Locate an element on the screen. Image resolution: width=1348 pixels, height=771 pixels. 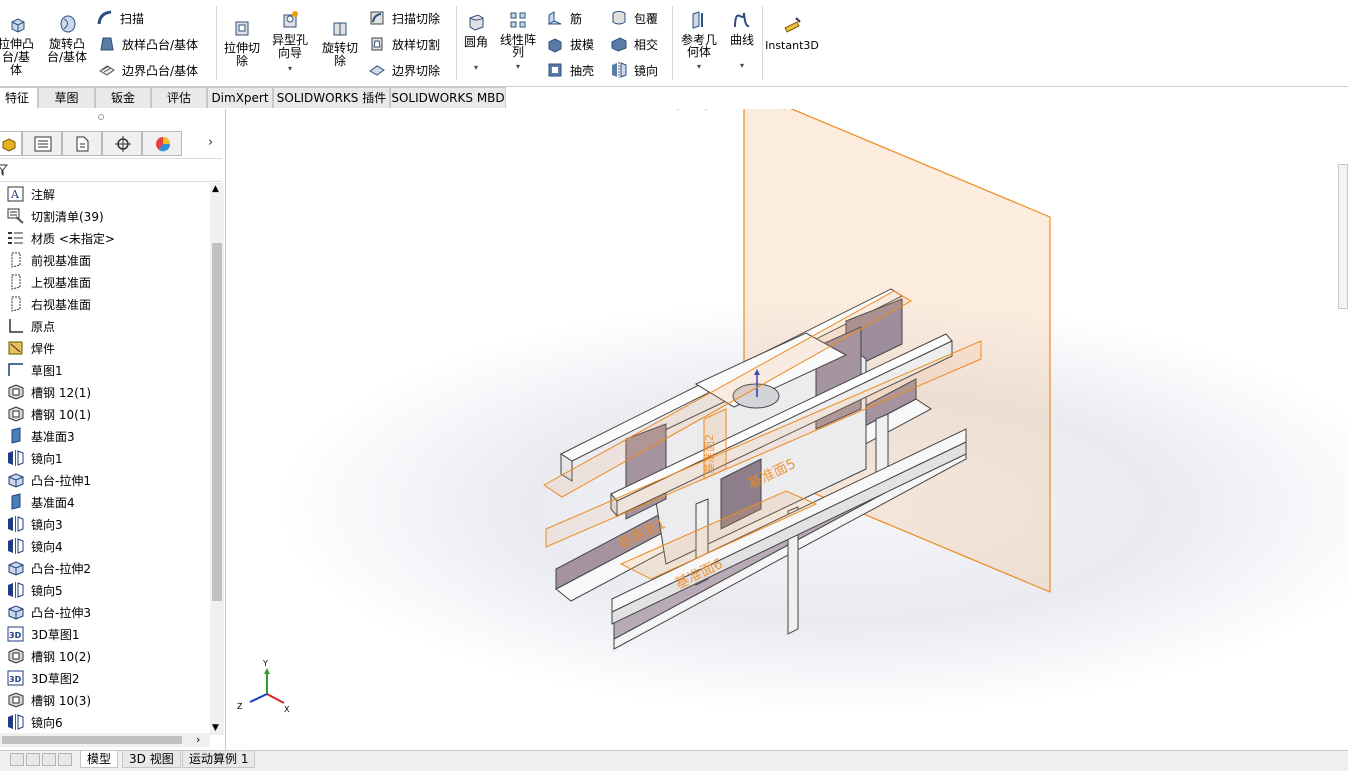
tab-solidworks-addins: SOLIDWORKS 插件 is located at coordinates (331, 97).